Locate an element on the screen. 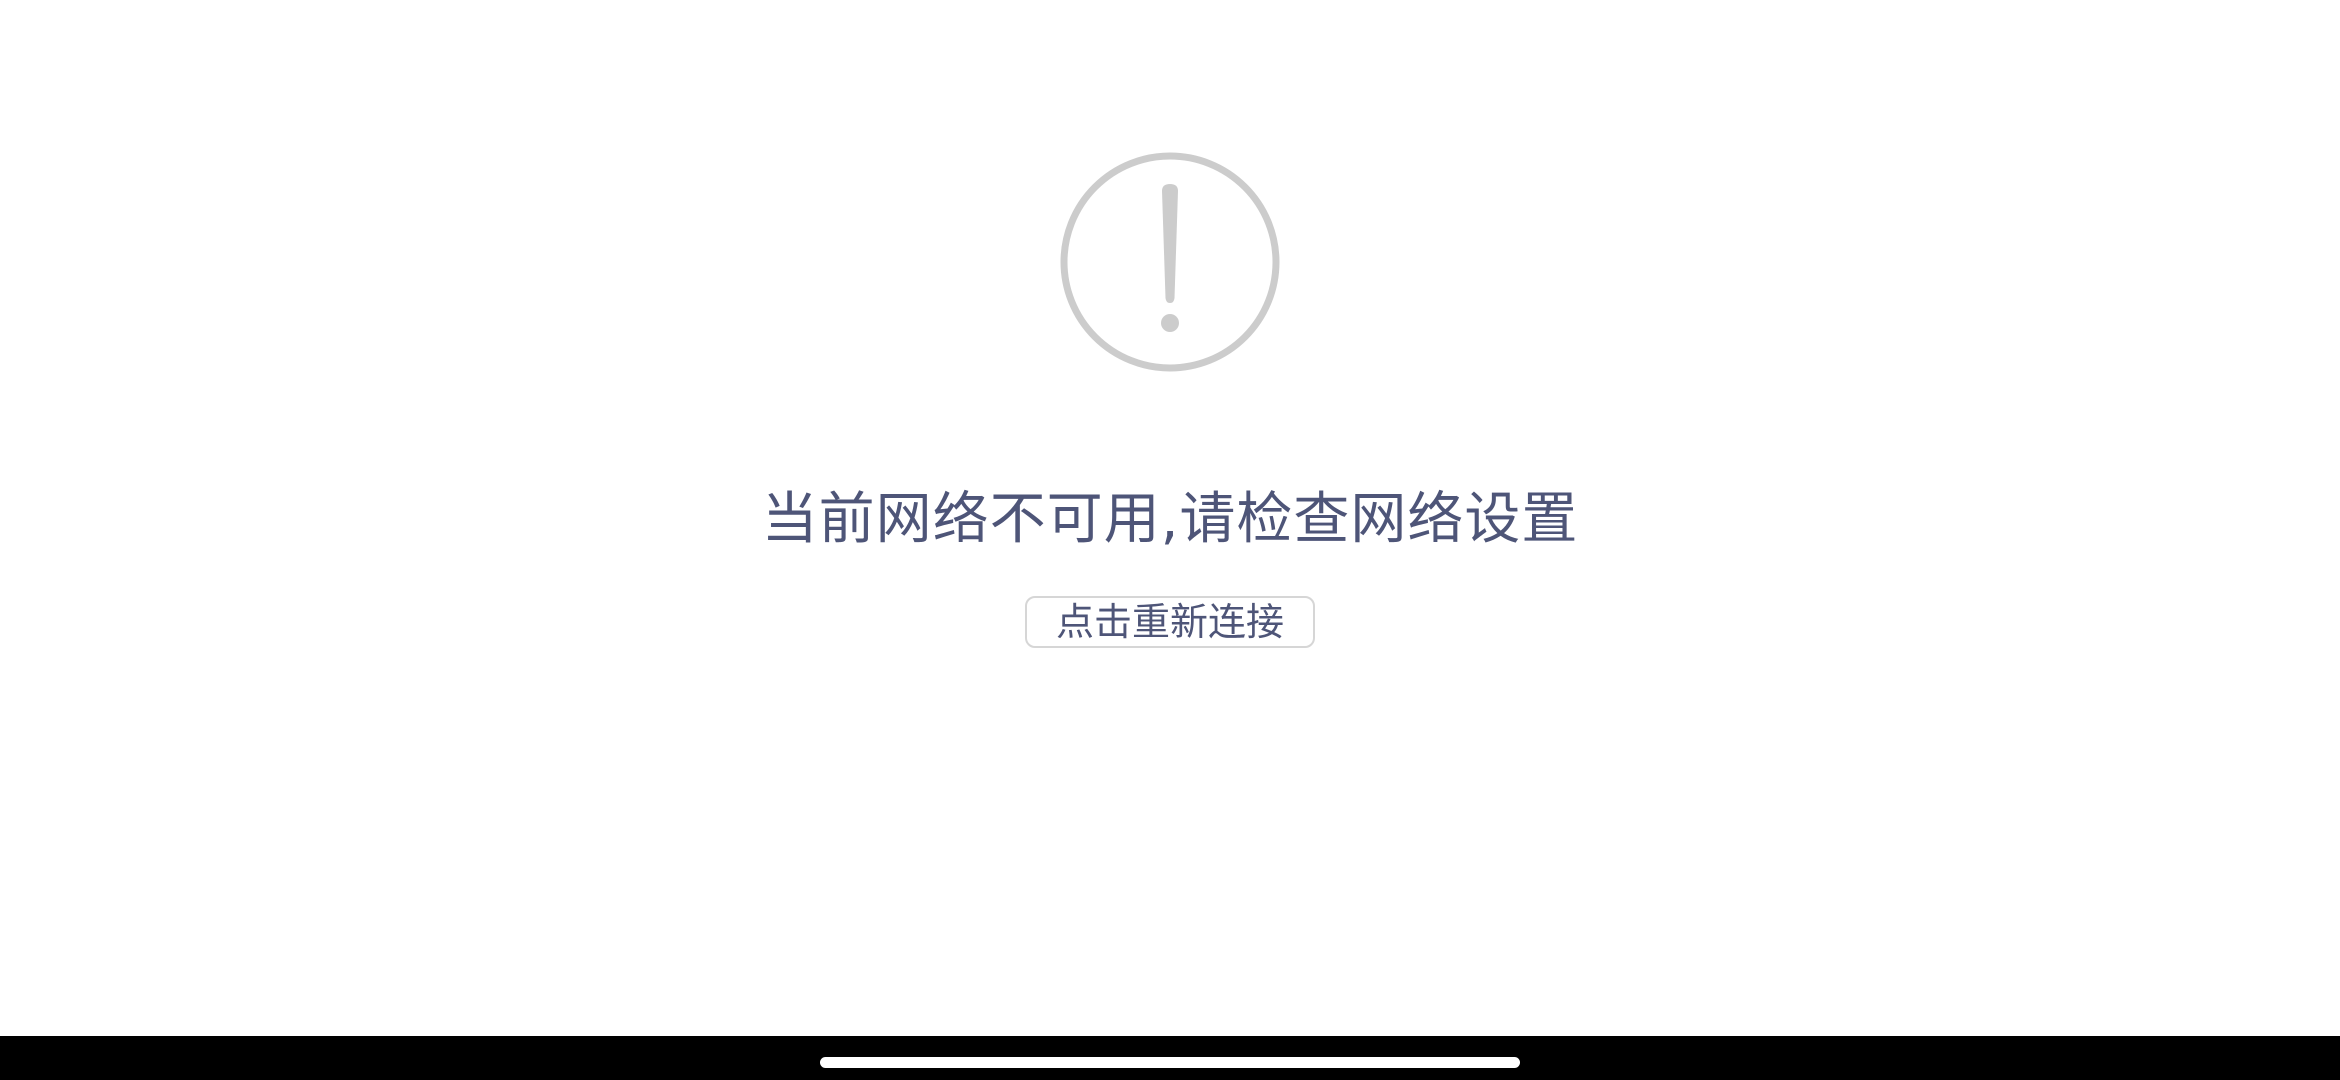  network-error-message: 当前网络不可用,请检查网络设置 is located at coordinates (1170, 519).